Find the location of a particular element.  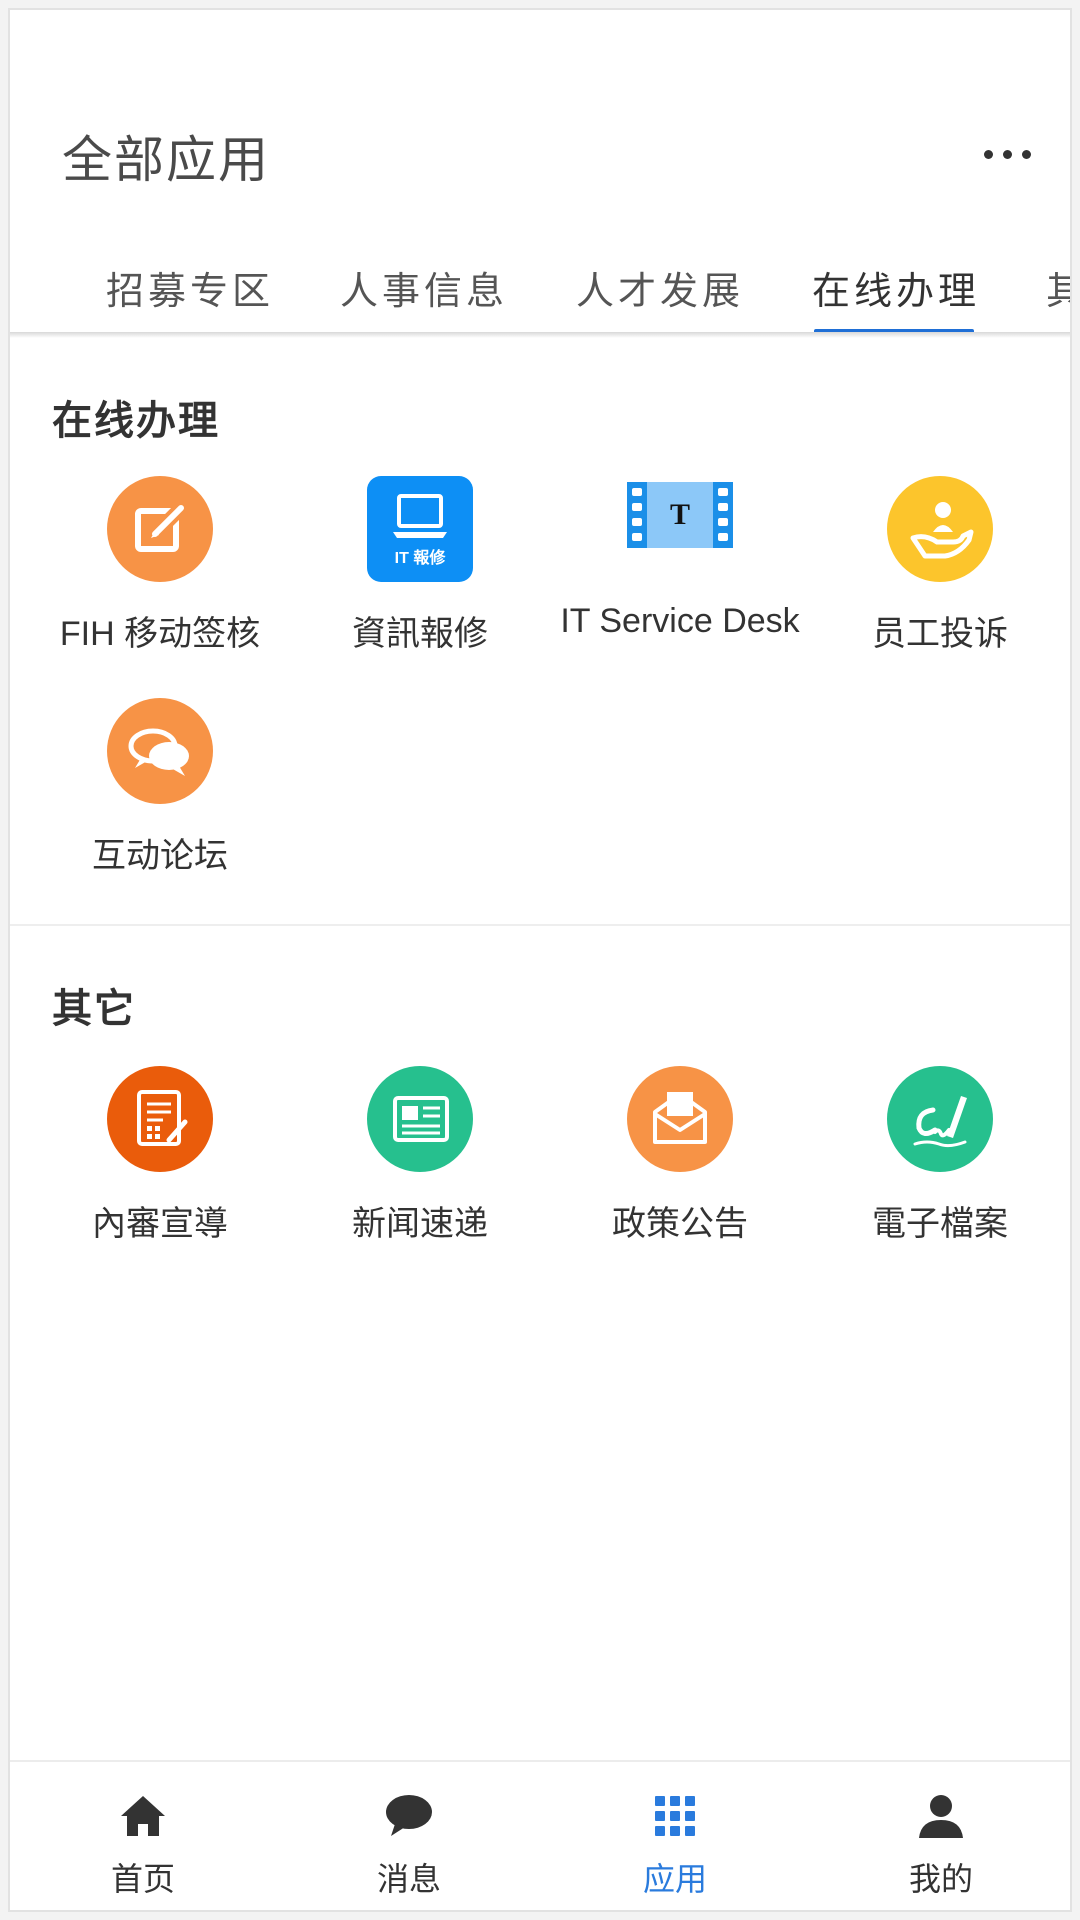

app-fih-mobile-sign: FIH 移动签核 is located at coordinates (160, 566).